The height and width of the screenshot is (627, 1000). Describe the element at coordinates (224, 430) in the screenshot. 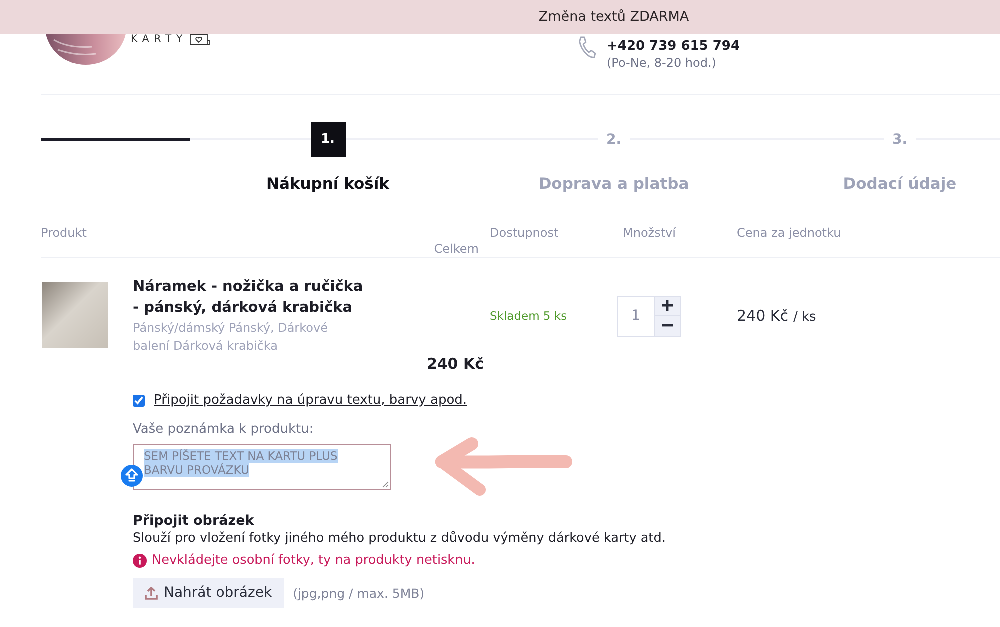

I see `note-label: Vaše poznámka k produktu:` at that location.